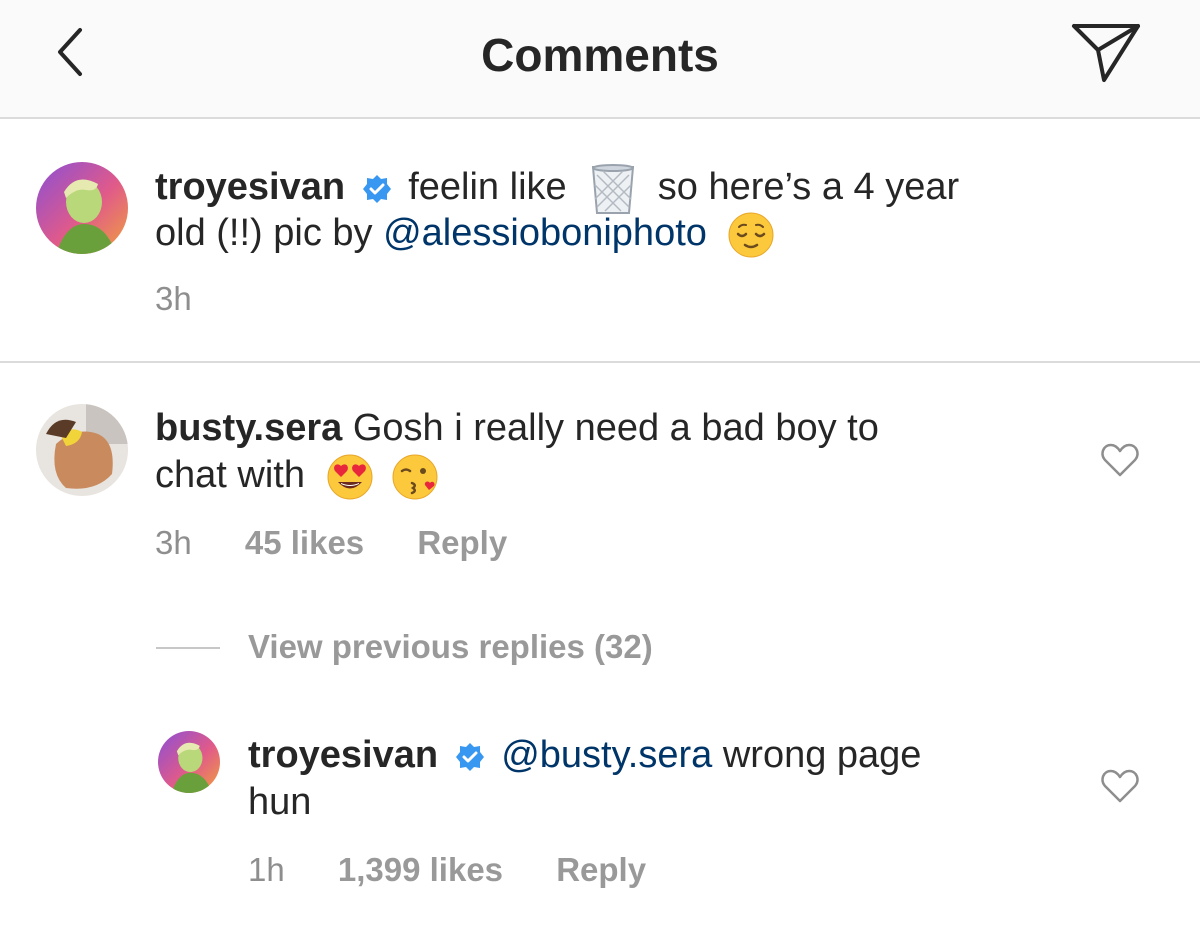  I want to click on caption-text-3: old (!!) pic by, so click(264, 233).